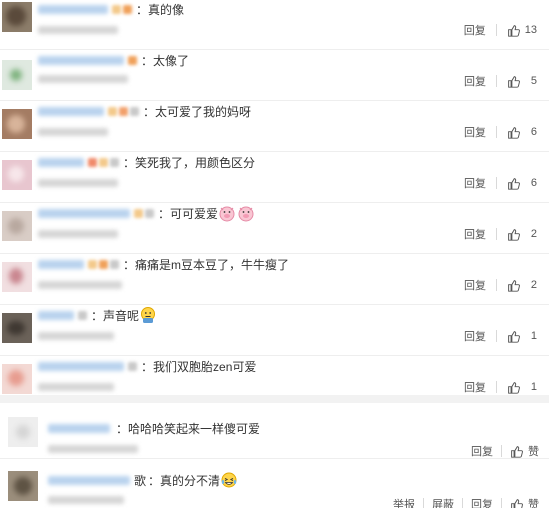  Describe the element at coordinates (533, 452) in the screenshot. I see `like-label: 赞` at that location.